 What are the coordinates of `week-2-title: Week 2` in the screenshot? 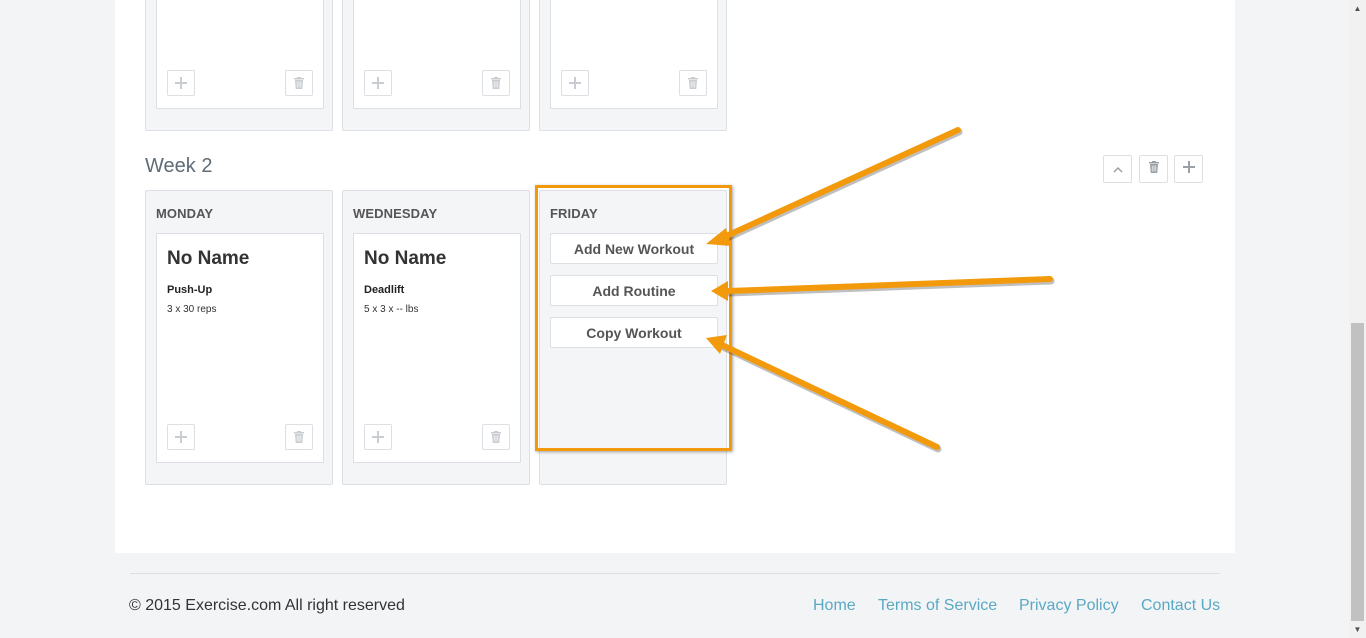 It's located at (179, 166).